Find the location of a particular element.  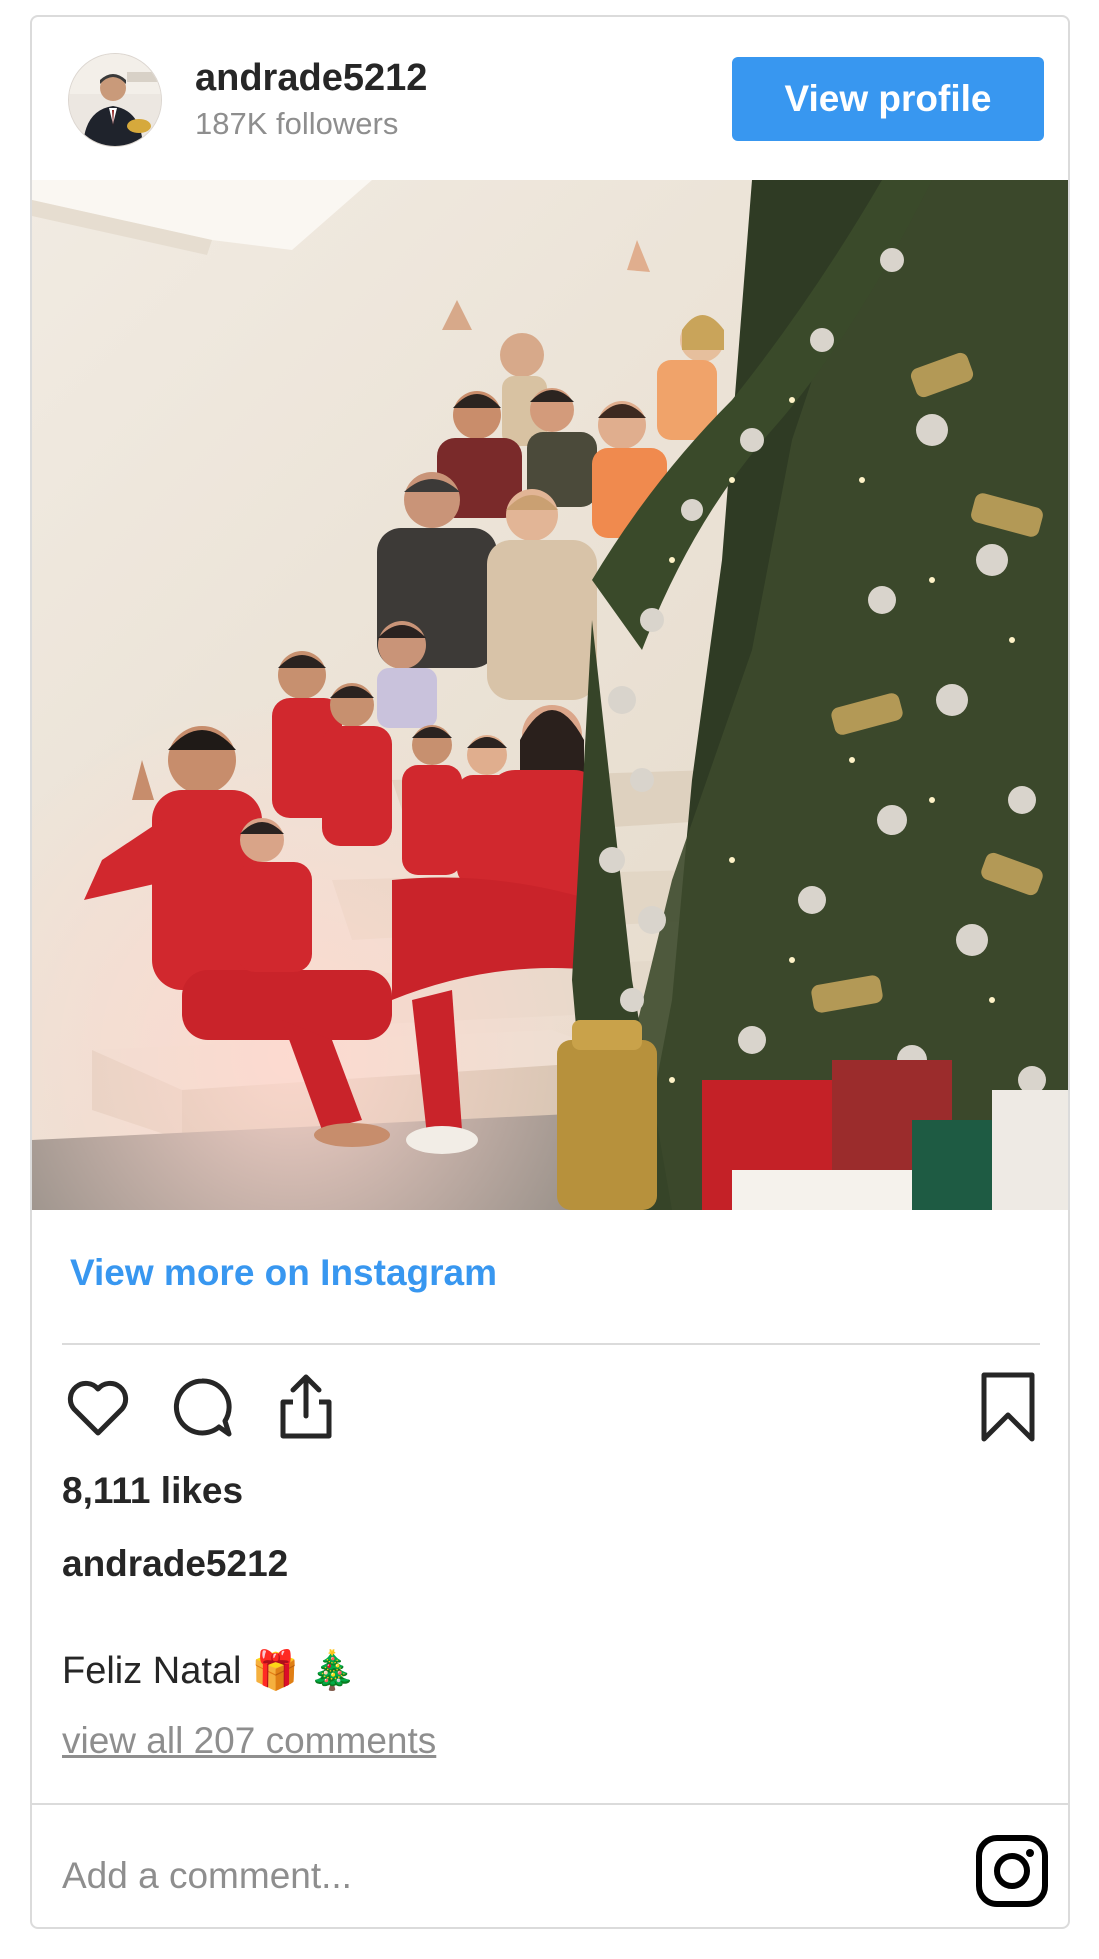

view-more-on-instagram-link: View more on Instagram is located at coordinates (283, 1273).